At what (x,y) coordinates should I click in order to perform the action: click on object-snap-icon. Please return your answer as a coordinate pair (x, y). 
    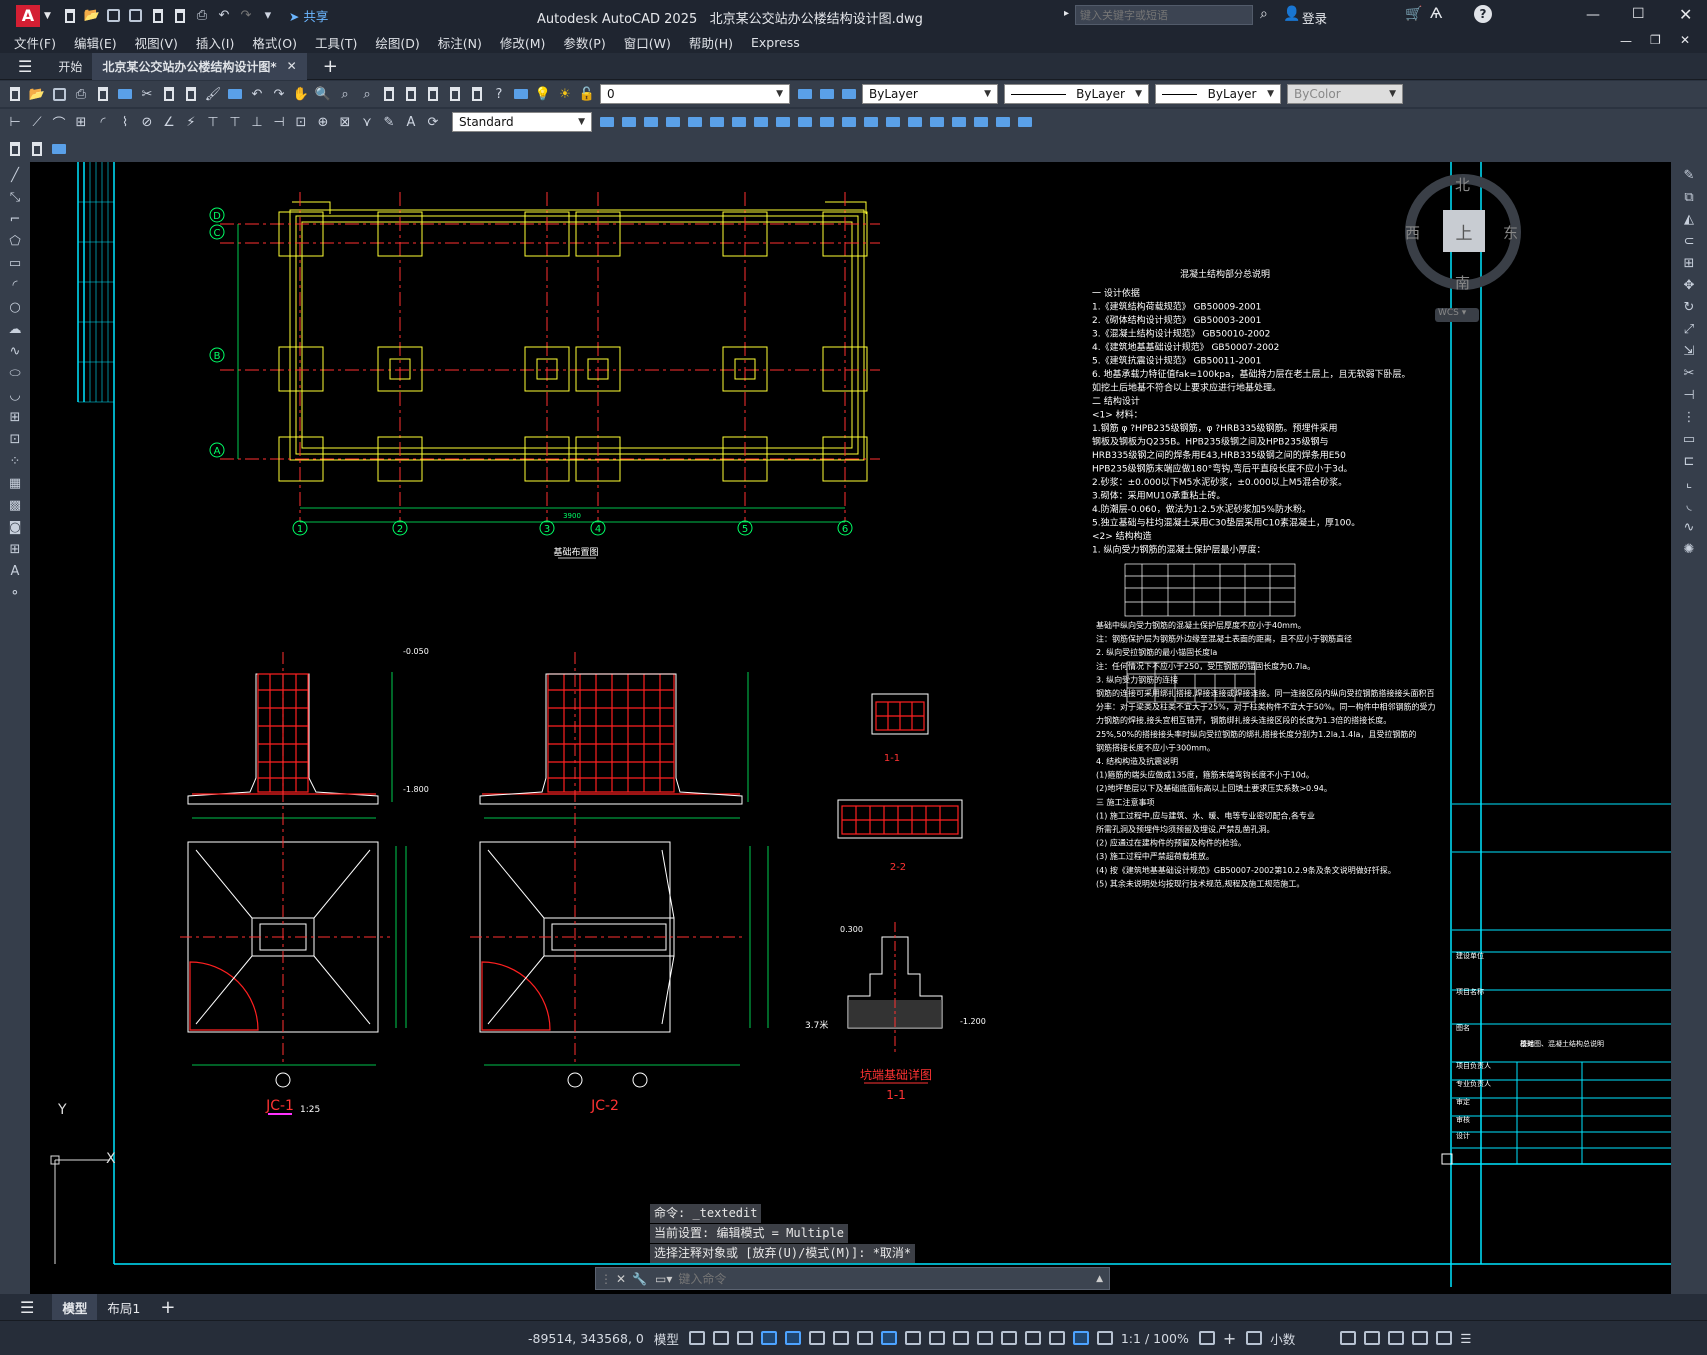
    Looking at the image, I should click on (888, 1338).